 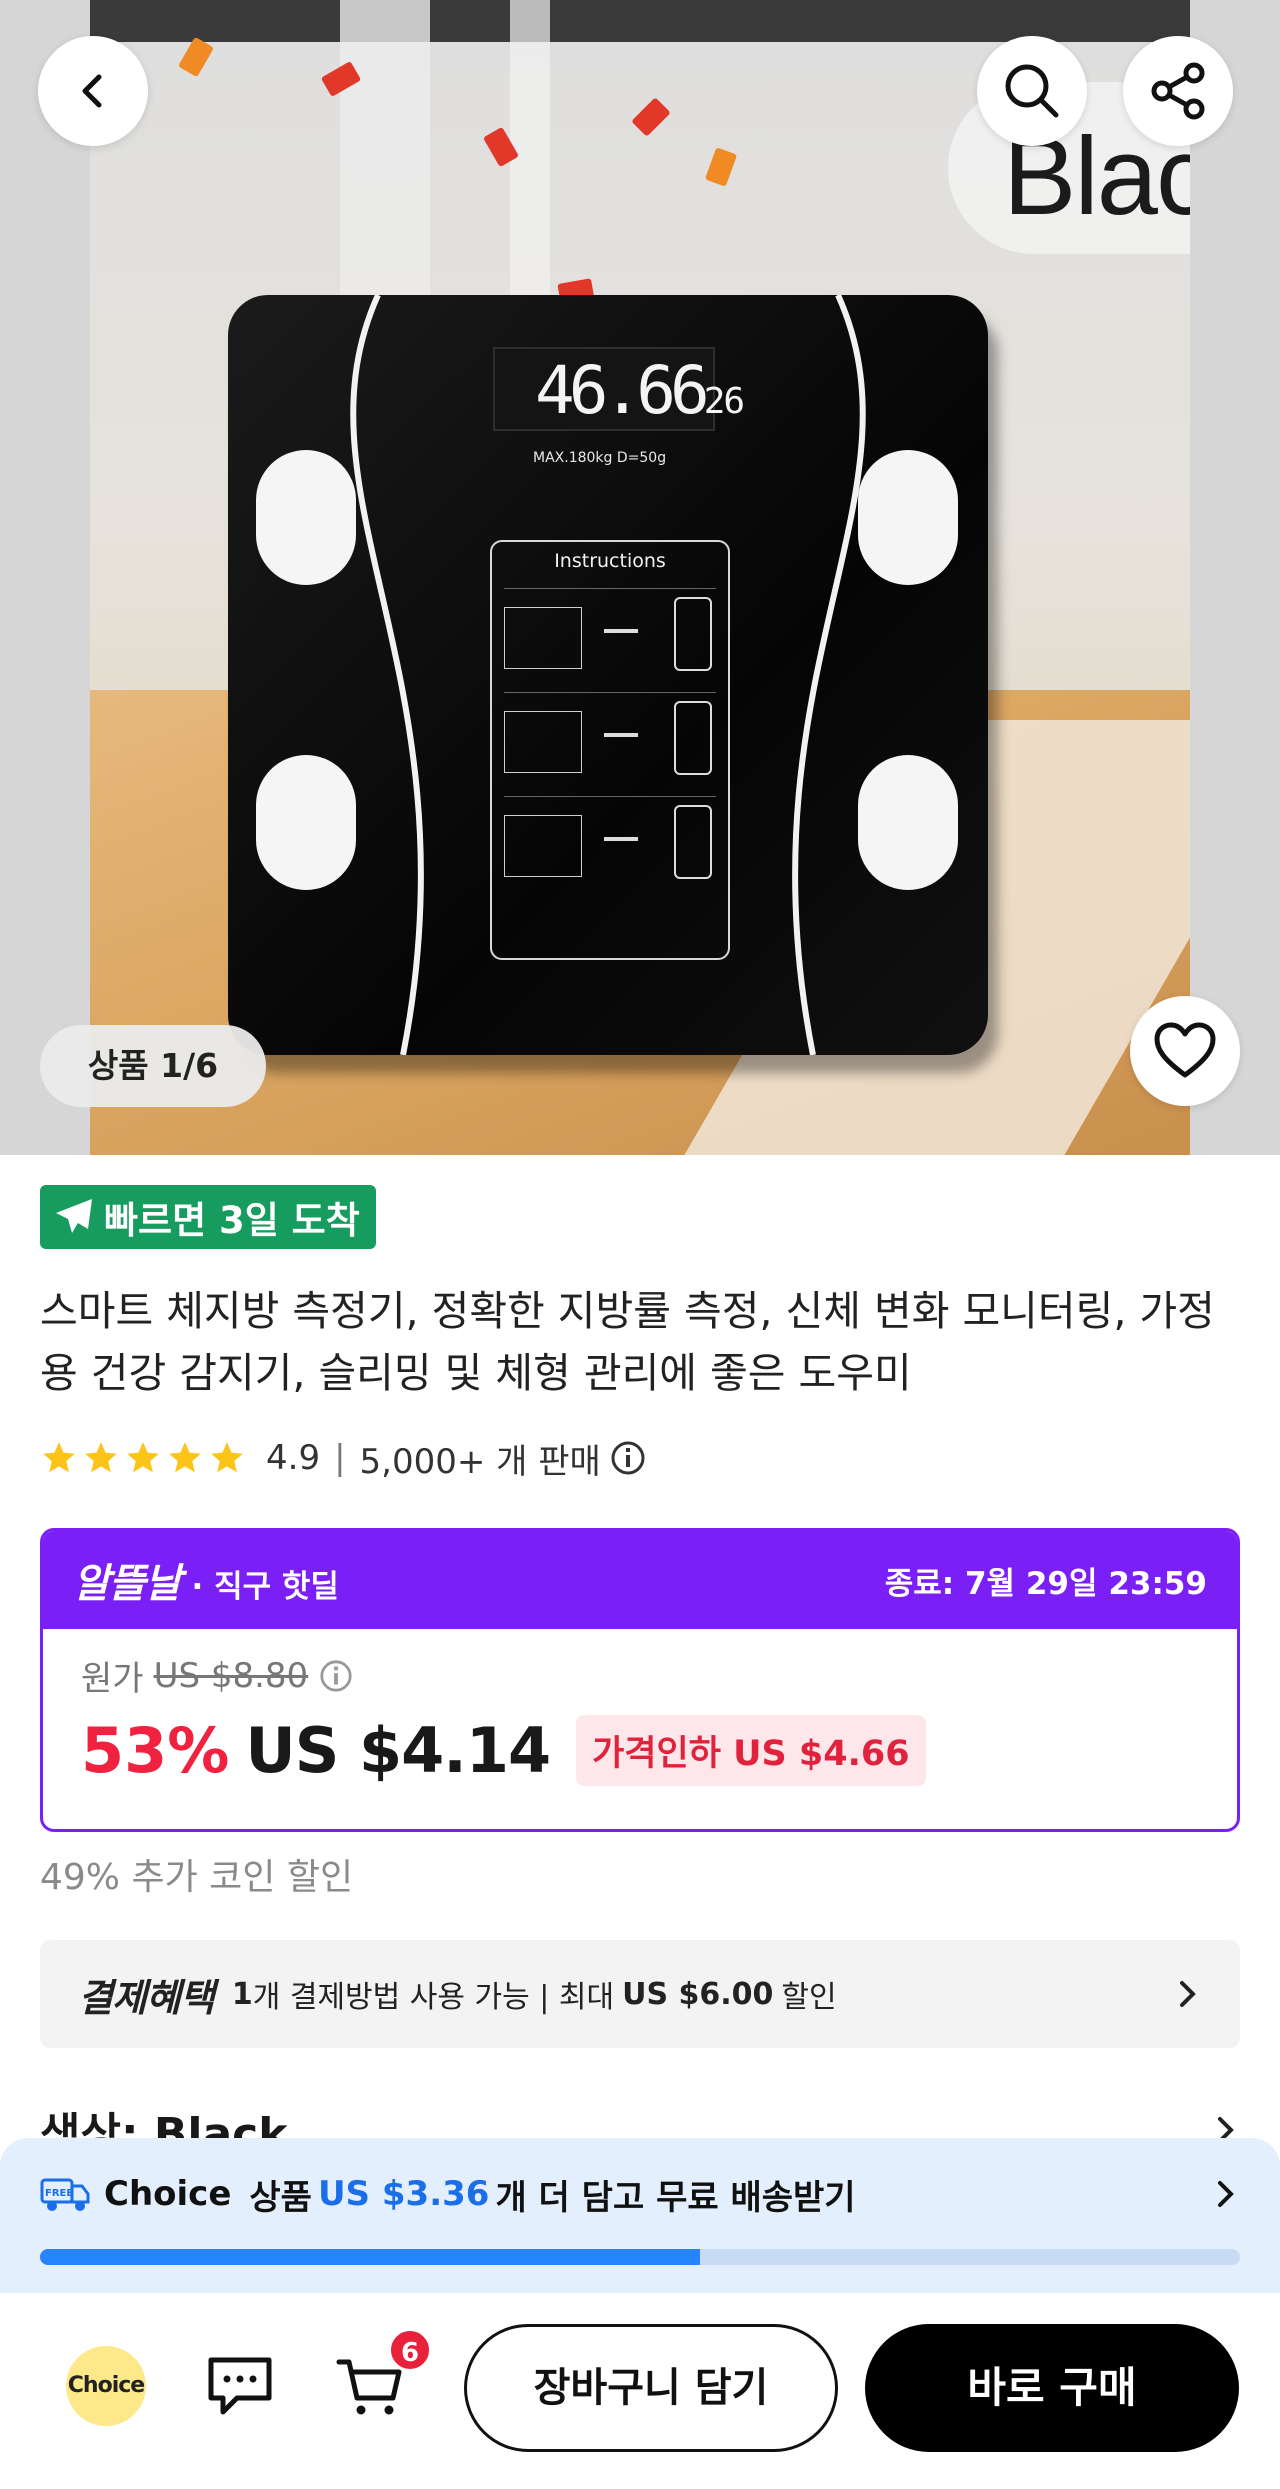 I want to click on coin-discount: 49% 추가 코인 할인, so click(x=197, y=1877).